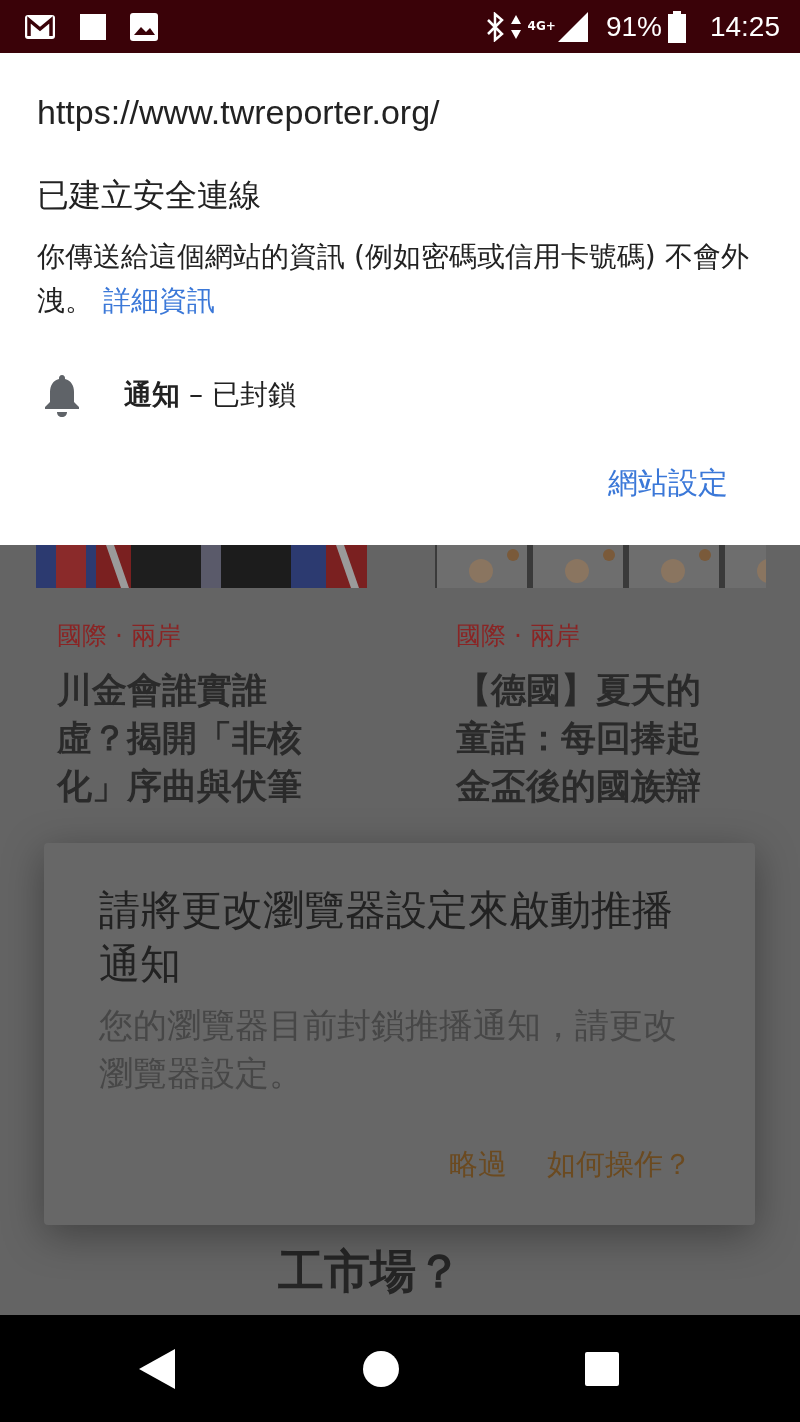 The width and height of the screenshot is (800, 1422). Describe the element at coordinates (668, 483) in the screenshot. I see `site-settings-link: 網站設定` at that location.